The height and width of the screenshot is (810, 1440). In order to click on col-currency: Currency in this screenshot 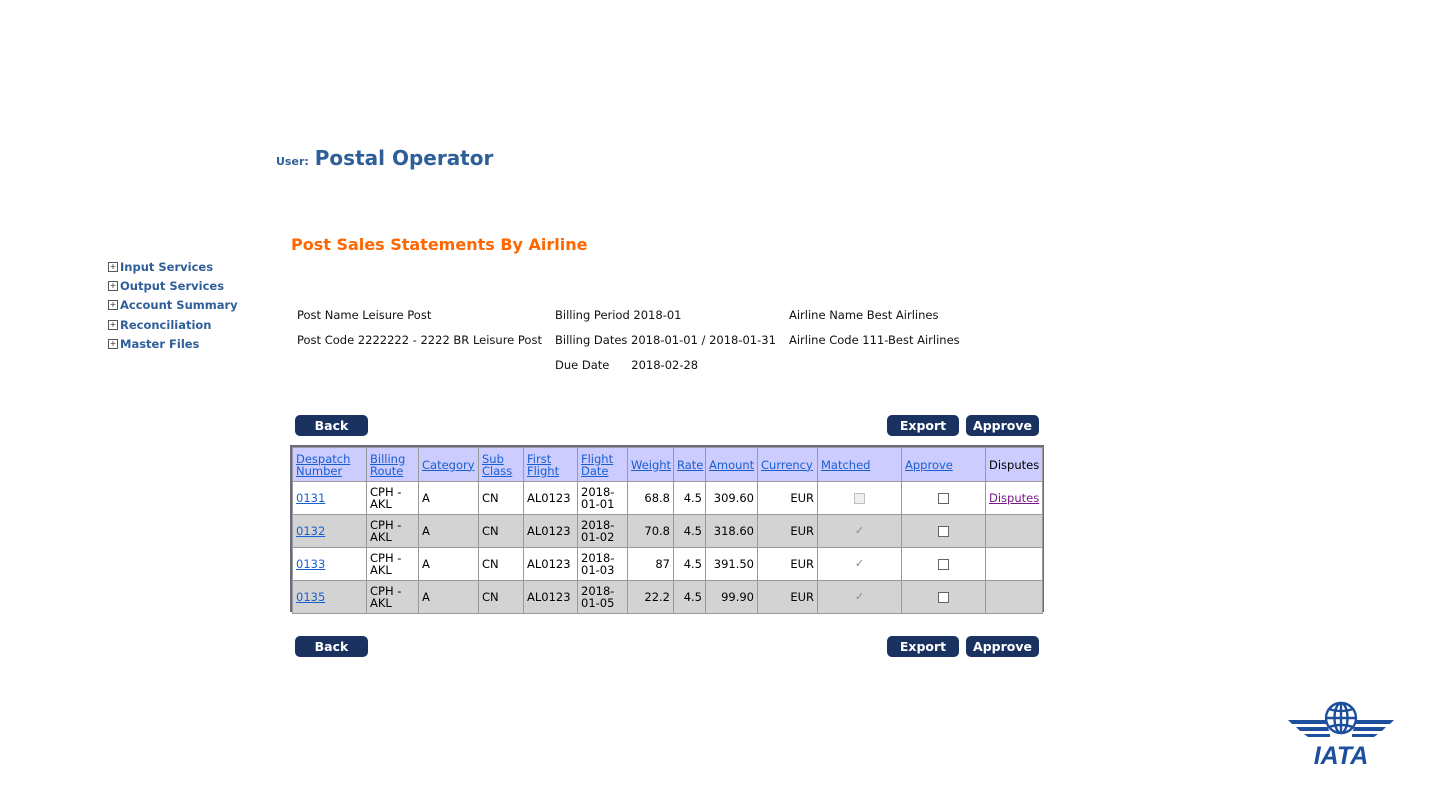, I will do `click(787, 464)`.